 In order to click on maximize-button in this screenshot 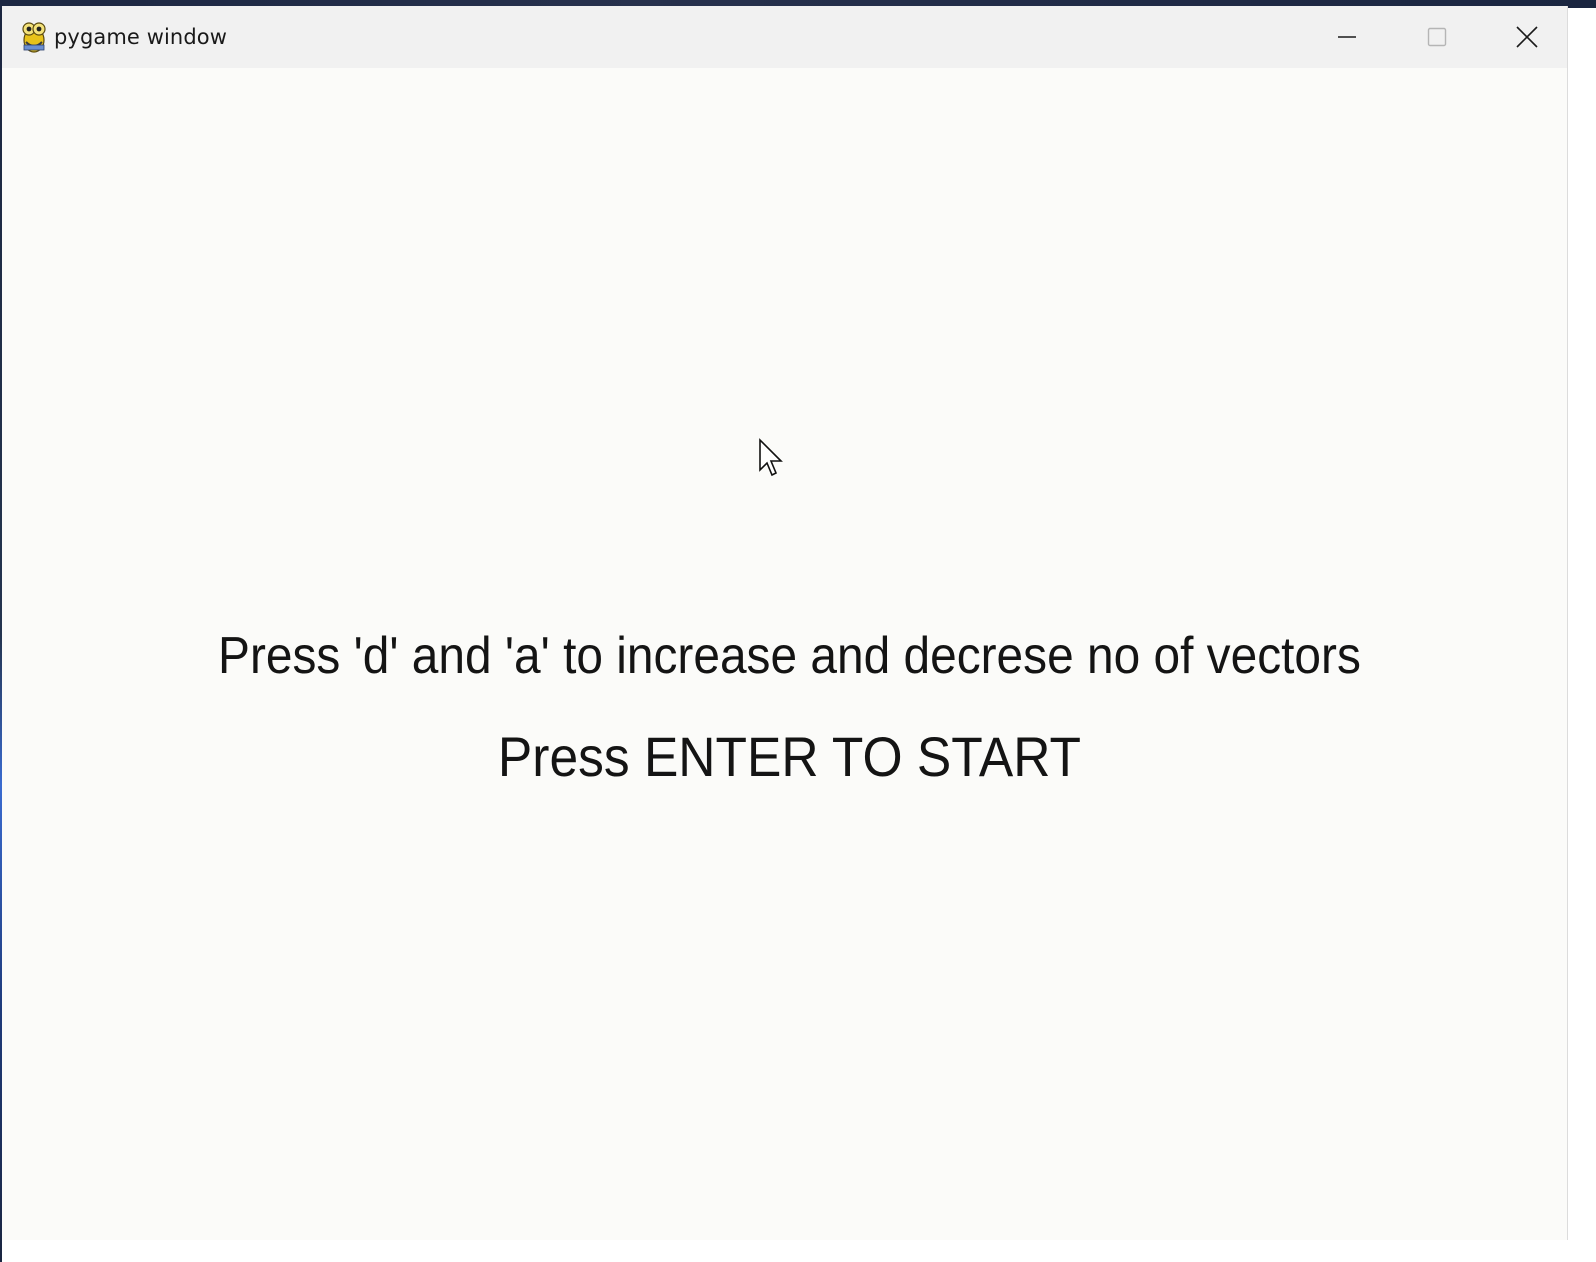, I will do `click(1437, 37)`.